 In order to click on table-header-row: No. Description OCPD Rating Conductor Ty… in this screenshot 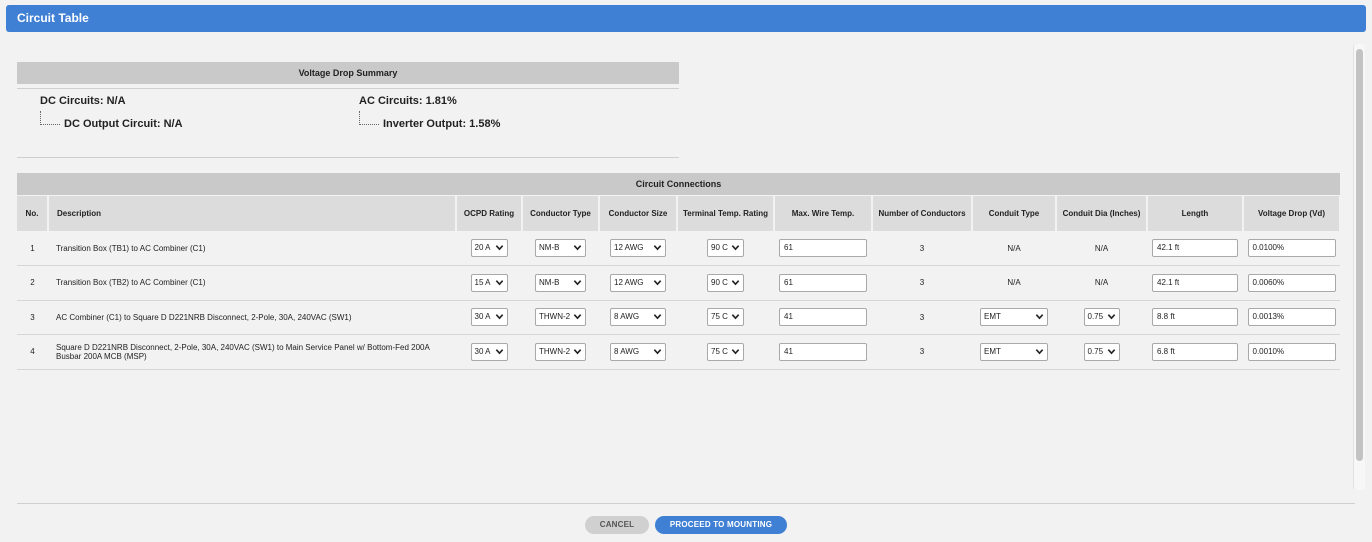, I will do `click(679, 213)`.